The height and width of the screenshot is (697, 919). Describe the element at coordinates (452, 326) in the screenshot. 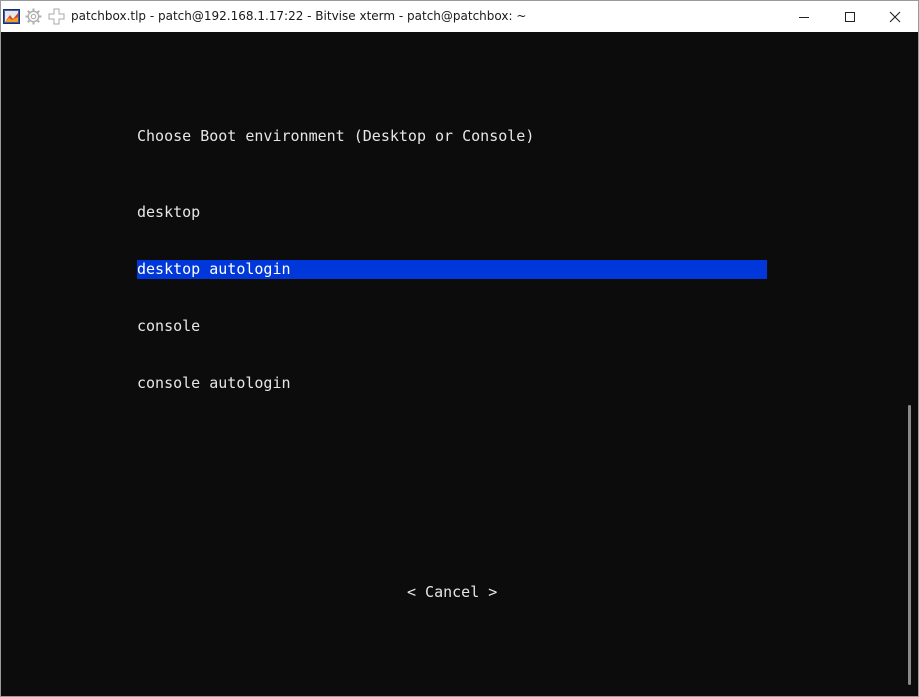

I see `option-console: console` at that location.